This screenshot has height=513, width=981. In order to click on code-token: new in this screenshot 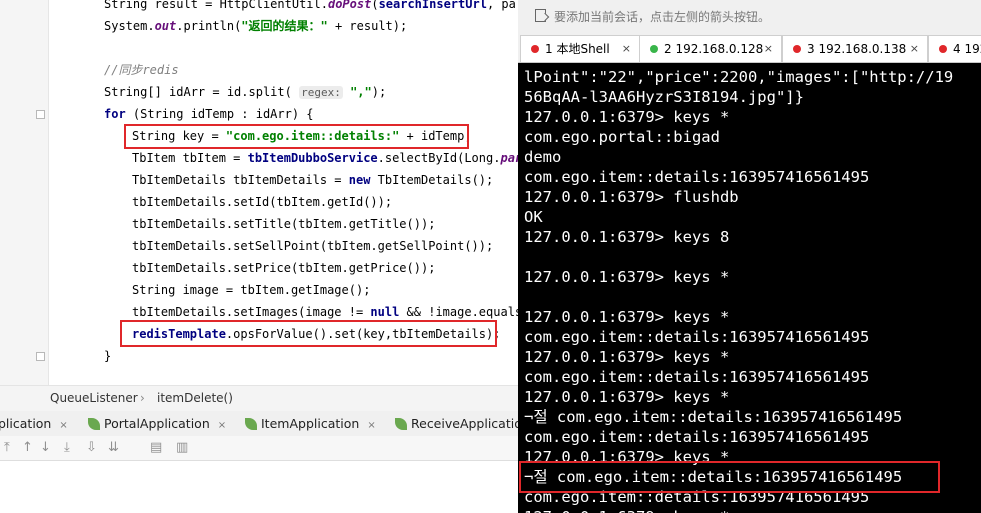, I will do `click(359, 180)`.